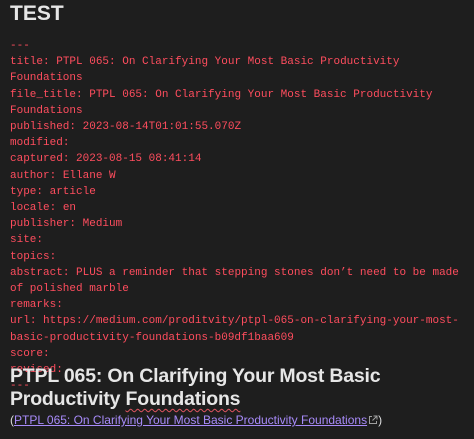 The height and width of the screenshot is (439, 474). I want to click on external-link-icon, so click(373, 421).